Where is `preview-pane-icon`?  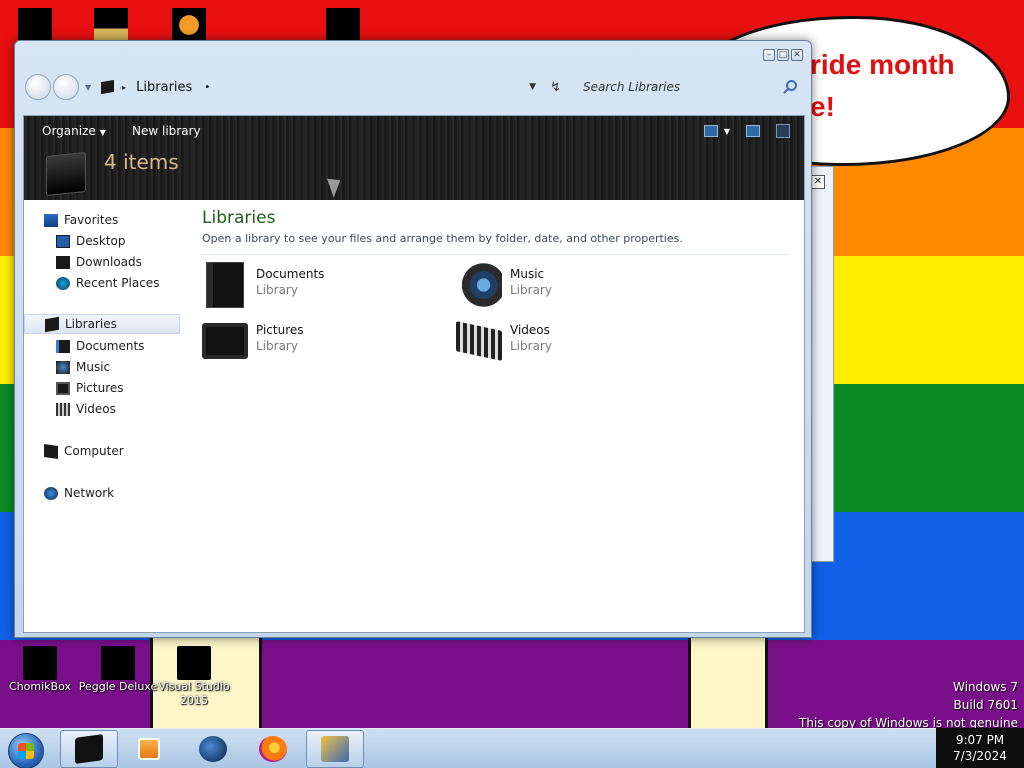
preview-pane-icon is located at coordinates (753, 131).